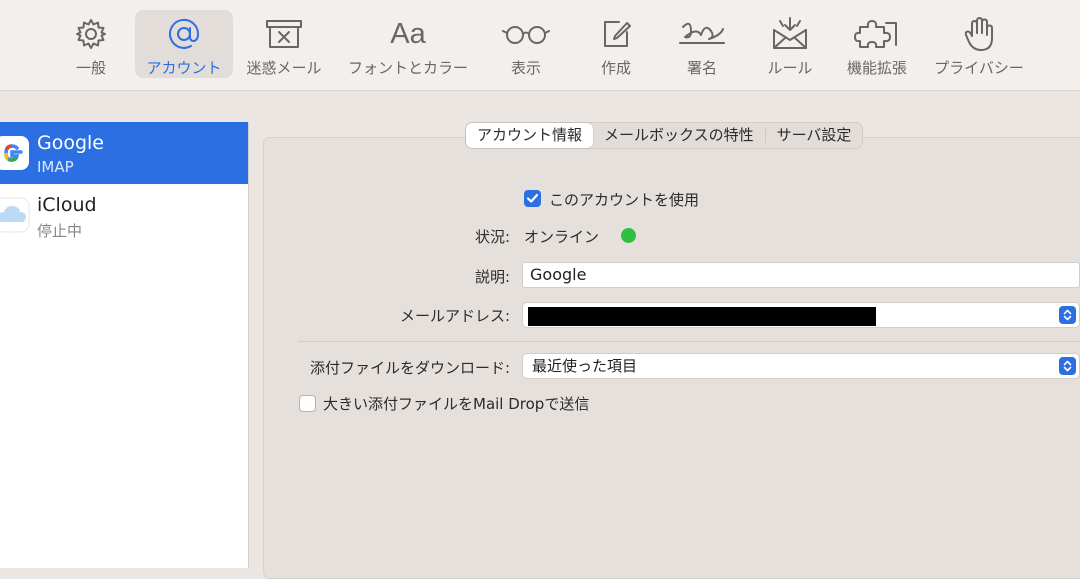 The height and width of the screenshot is (579, 1080). Describe the element at coordinates (60, 231) in the screenshot. I see `account-status: 停止中` at that location.